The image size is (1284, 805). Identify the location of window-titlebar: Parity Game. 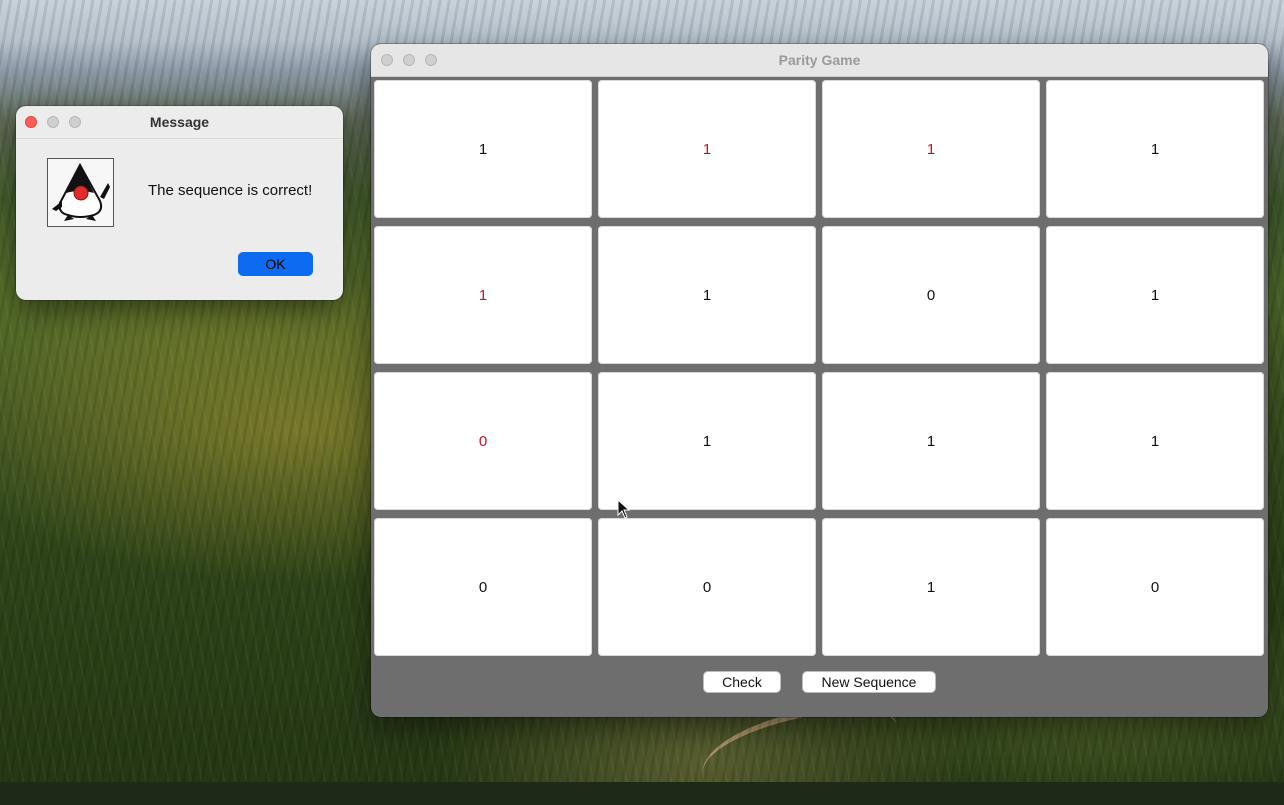
(819, 60).